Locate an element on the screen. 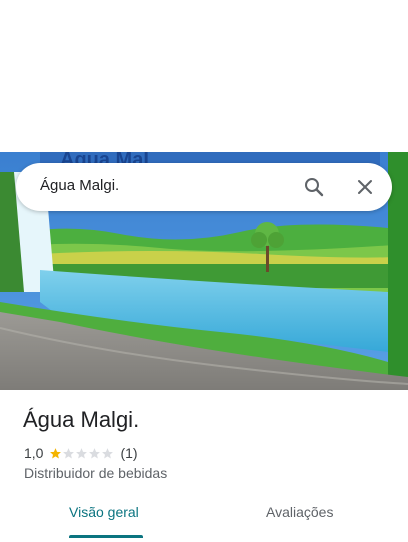 The width and height of the screenshot is (408, 542). tab-reviews: Avaliações is located at coordinates (299, 512).